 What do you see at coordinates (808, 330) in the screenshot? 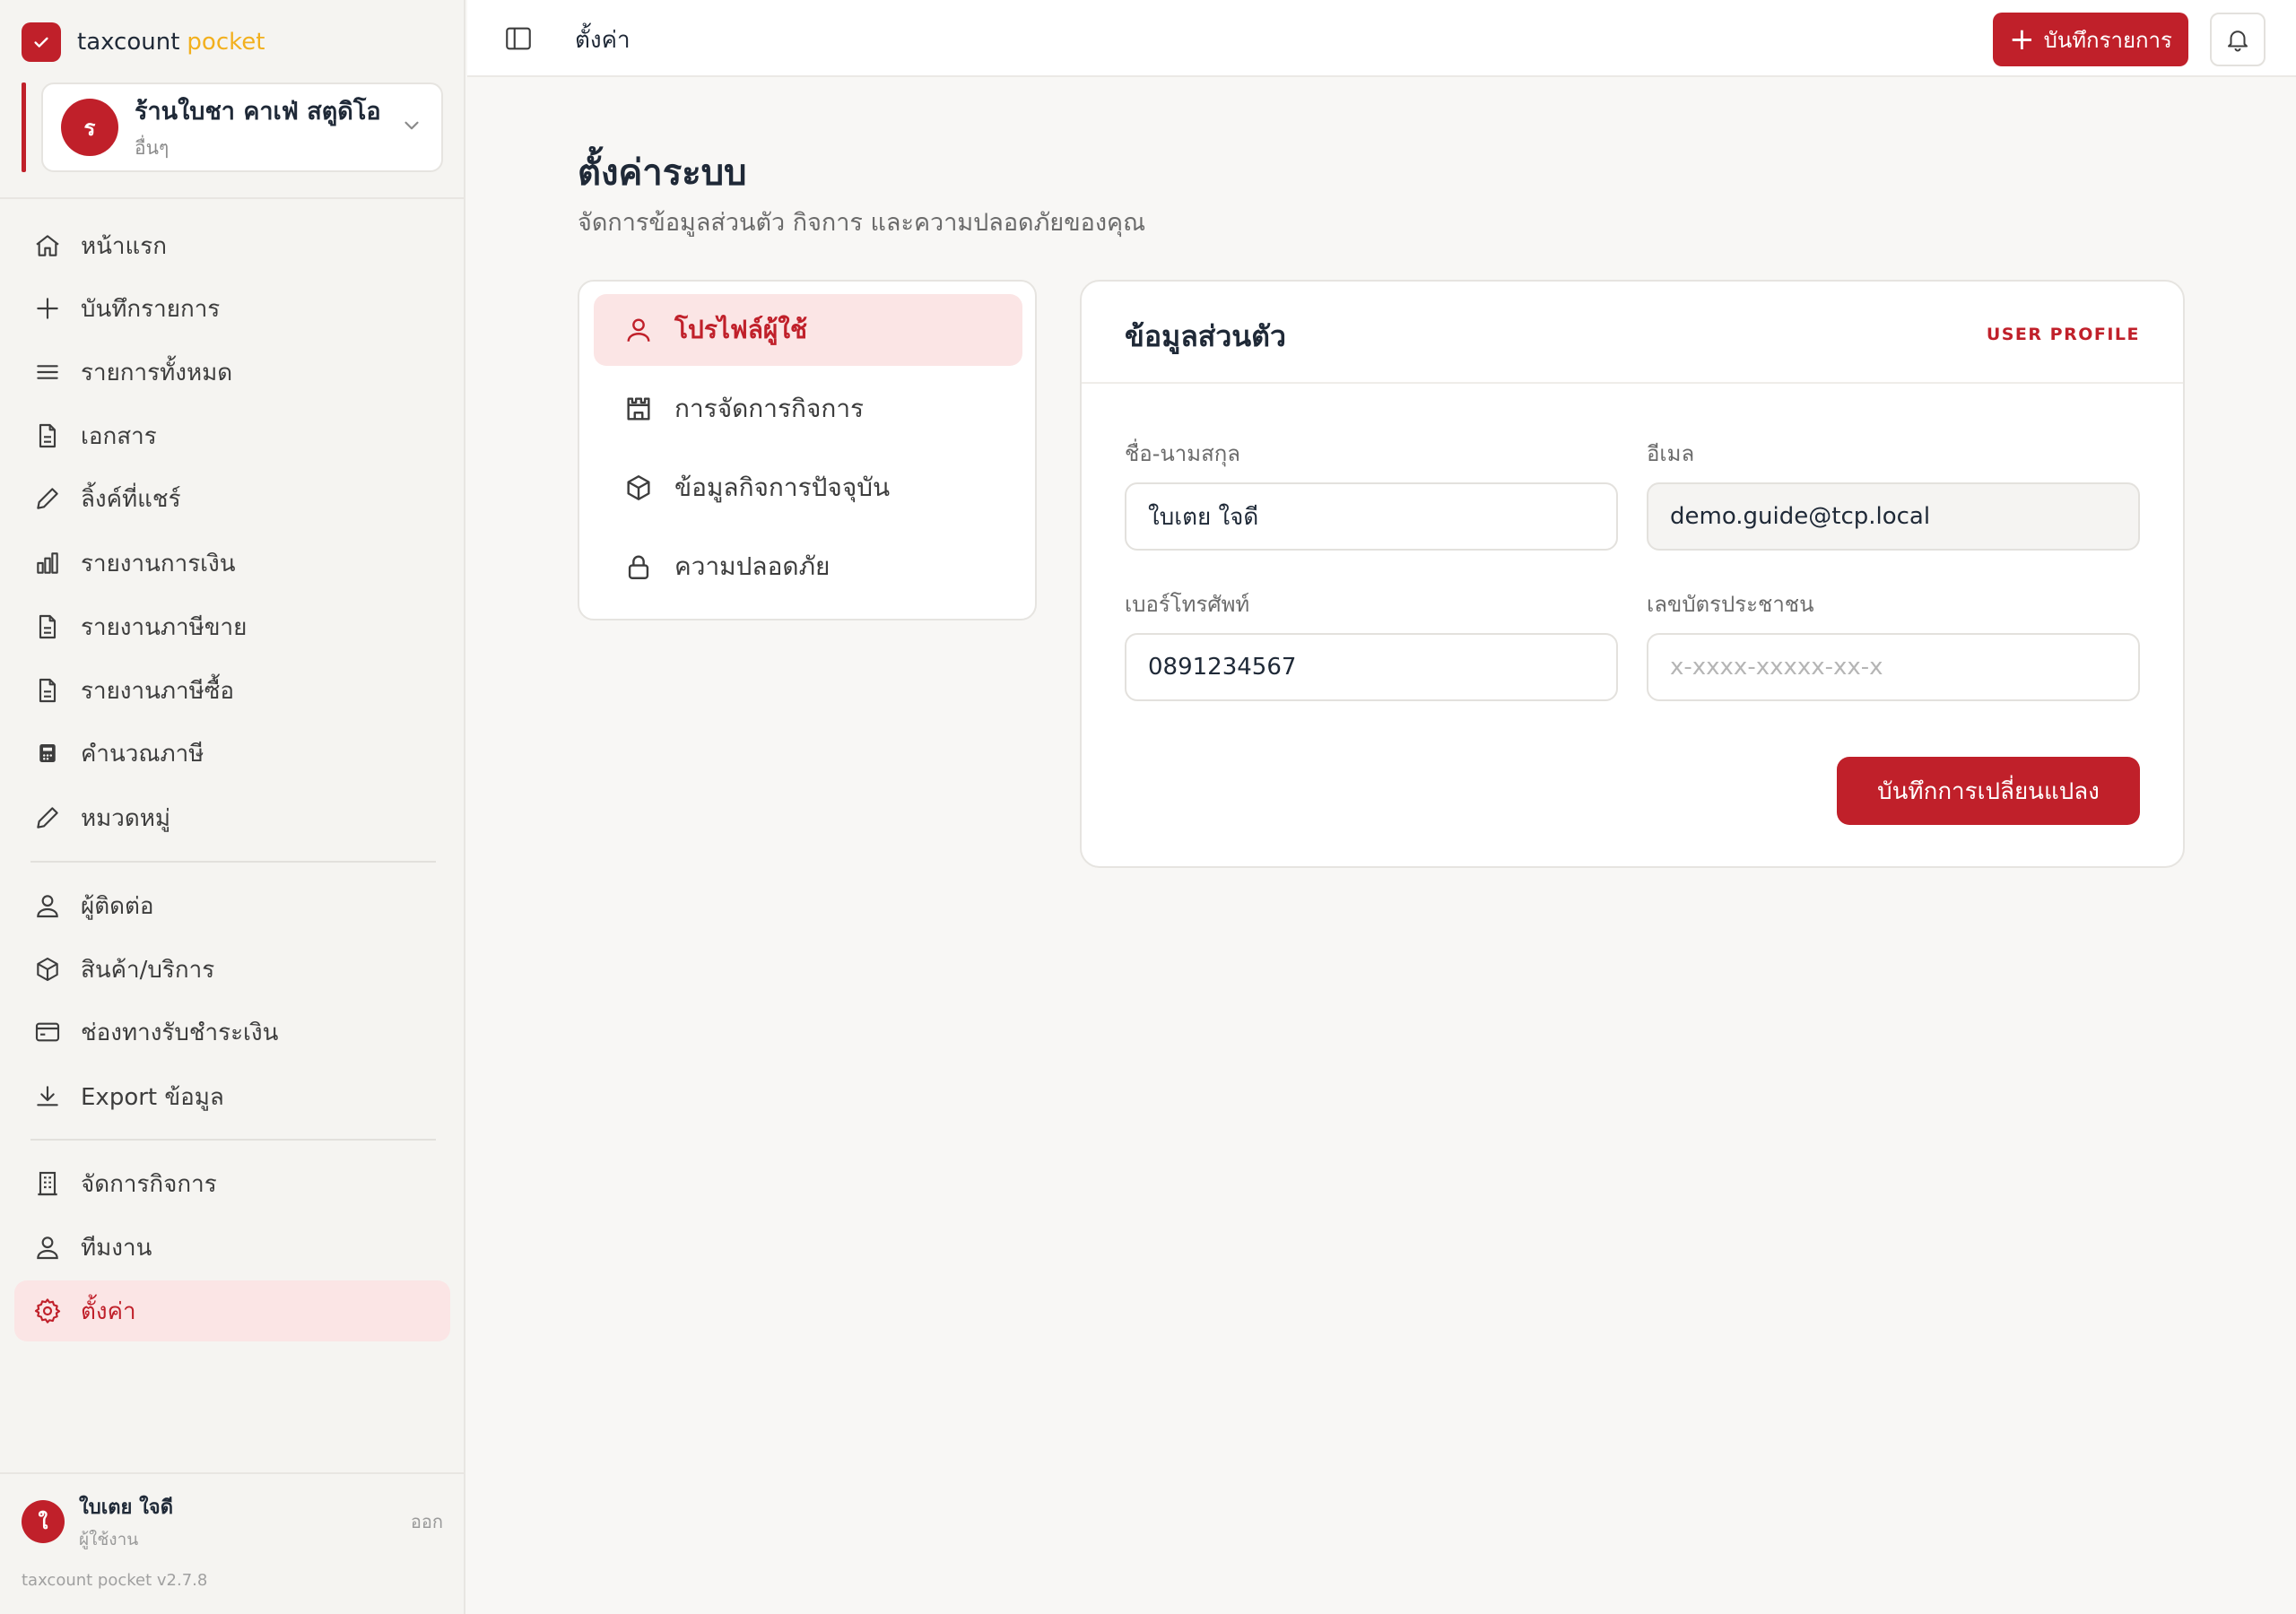
I see `settings-tab-user-profile: โปรไฟล์ผู้ใช้` at bounding box center [808, 330].